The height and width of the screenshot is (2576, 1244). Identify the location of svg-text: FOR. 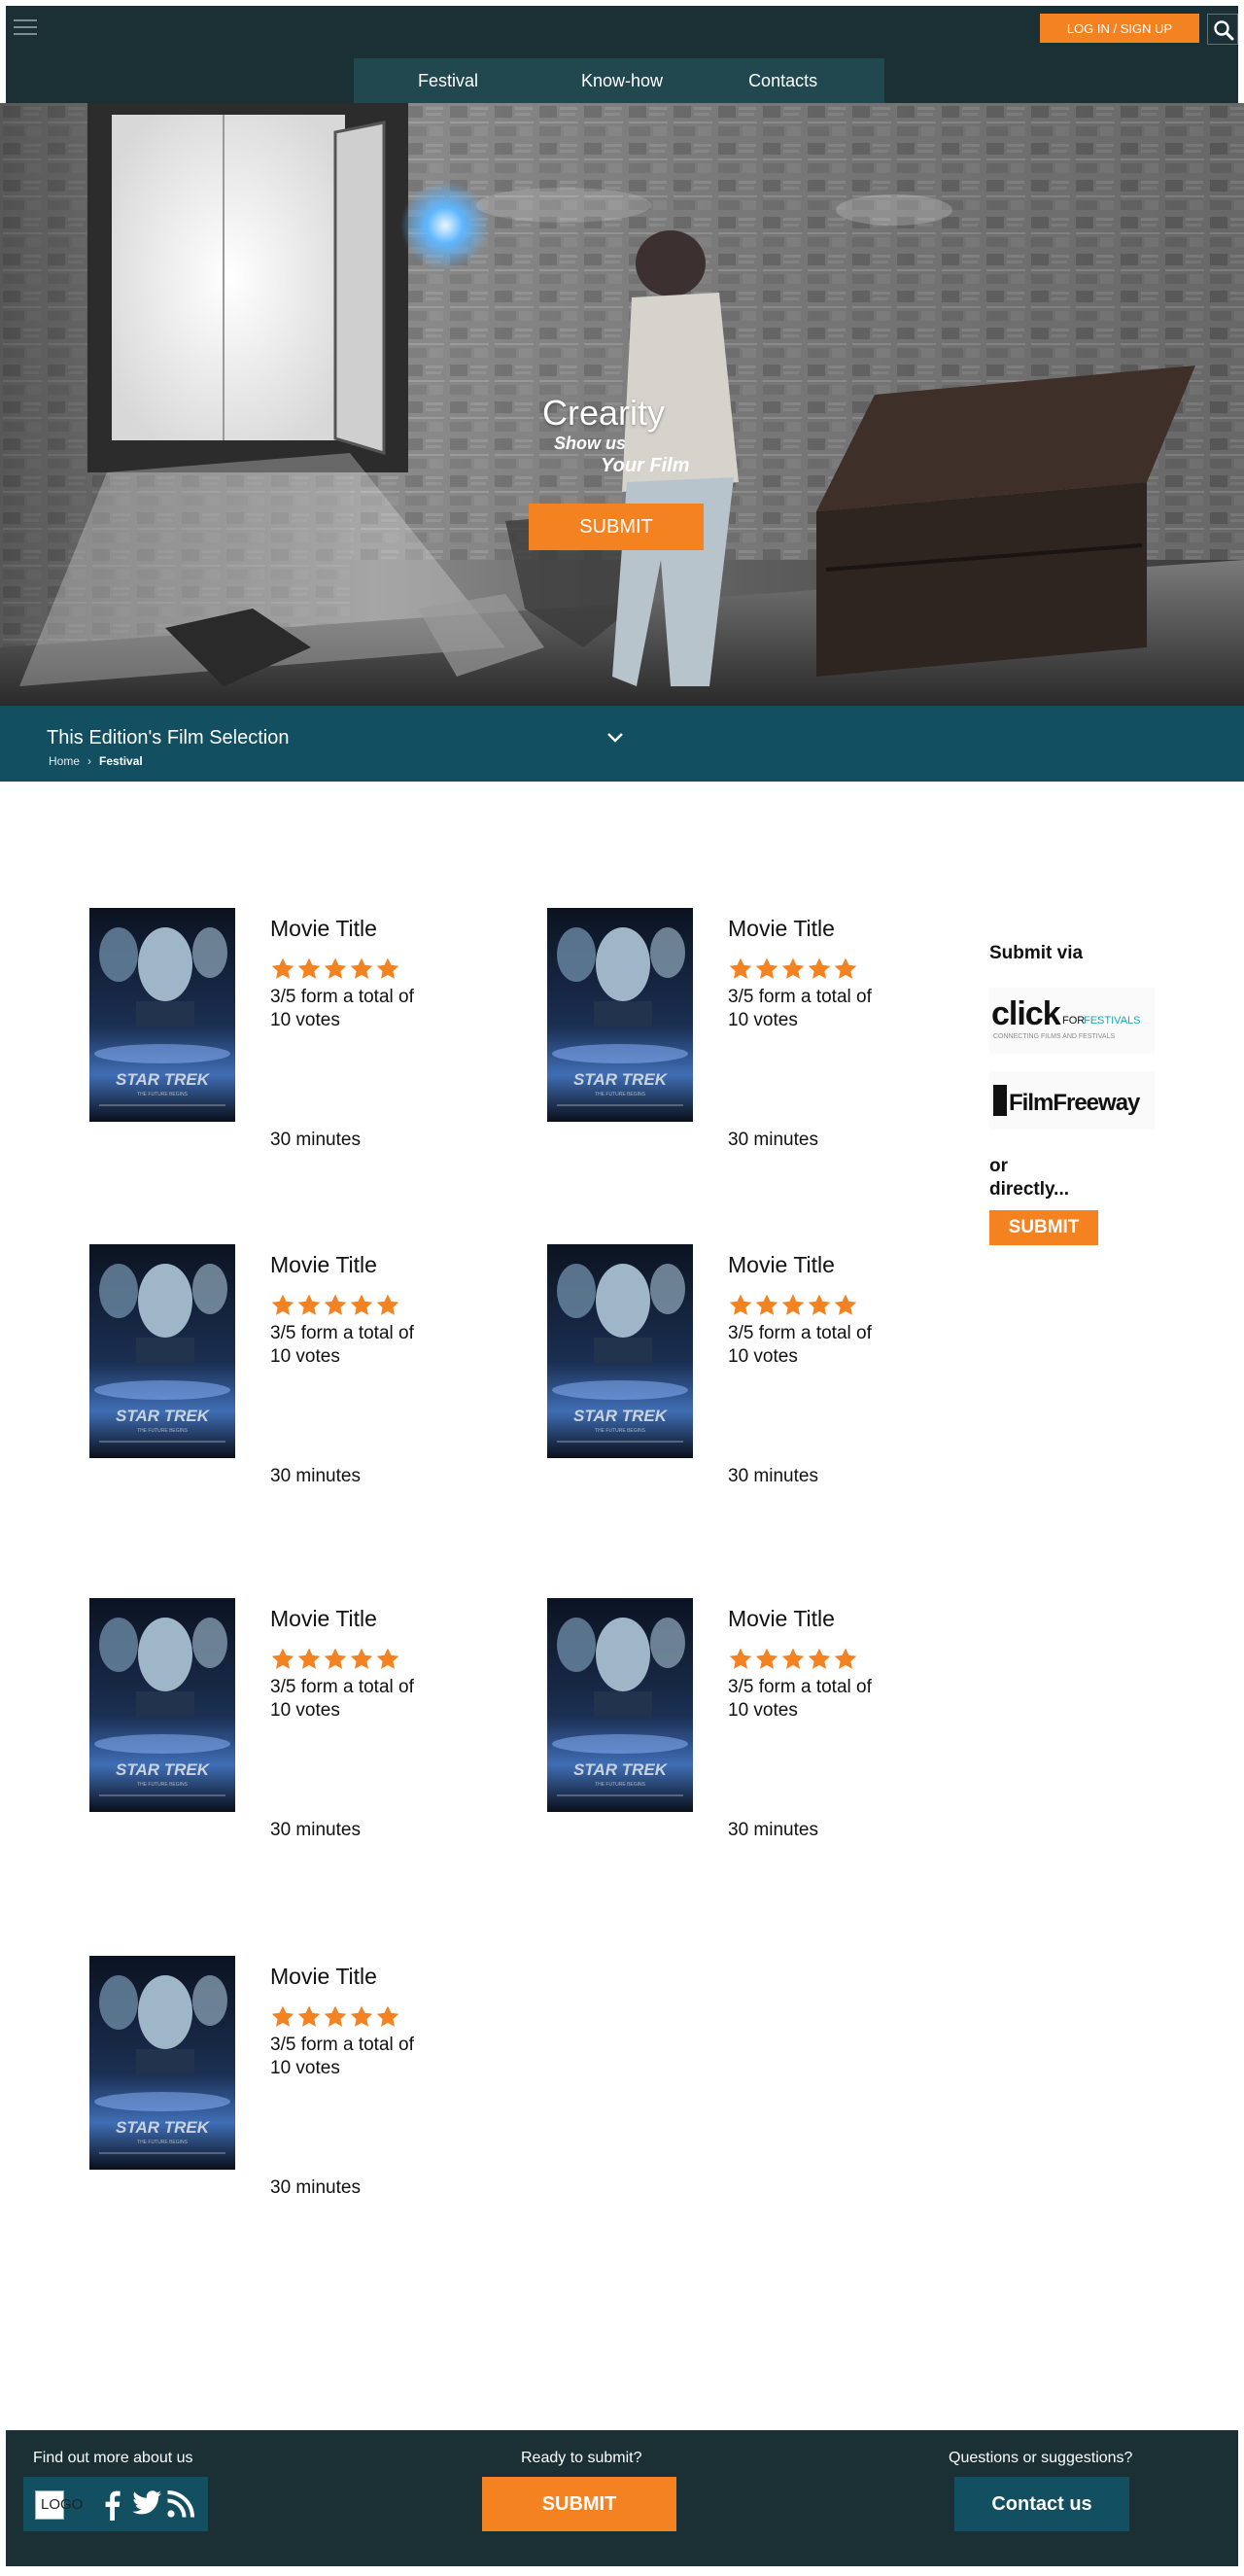
(1073, 1021).